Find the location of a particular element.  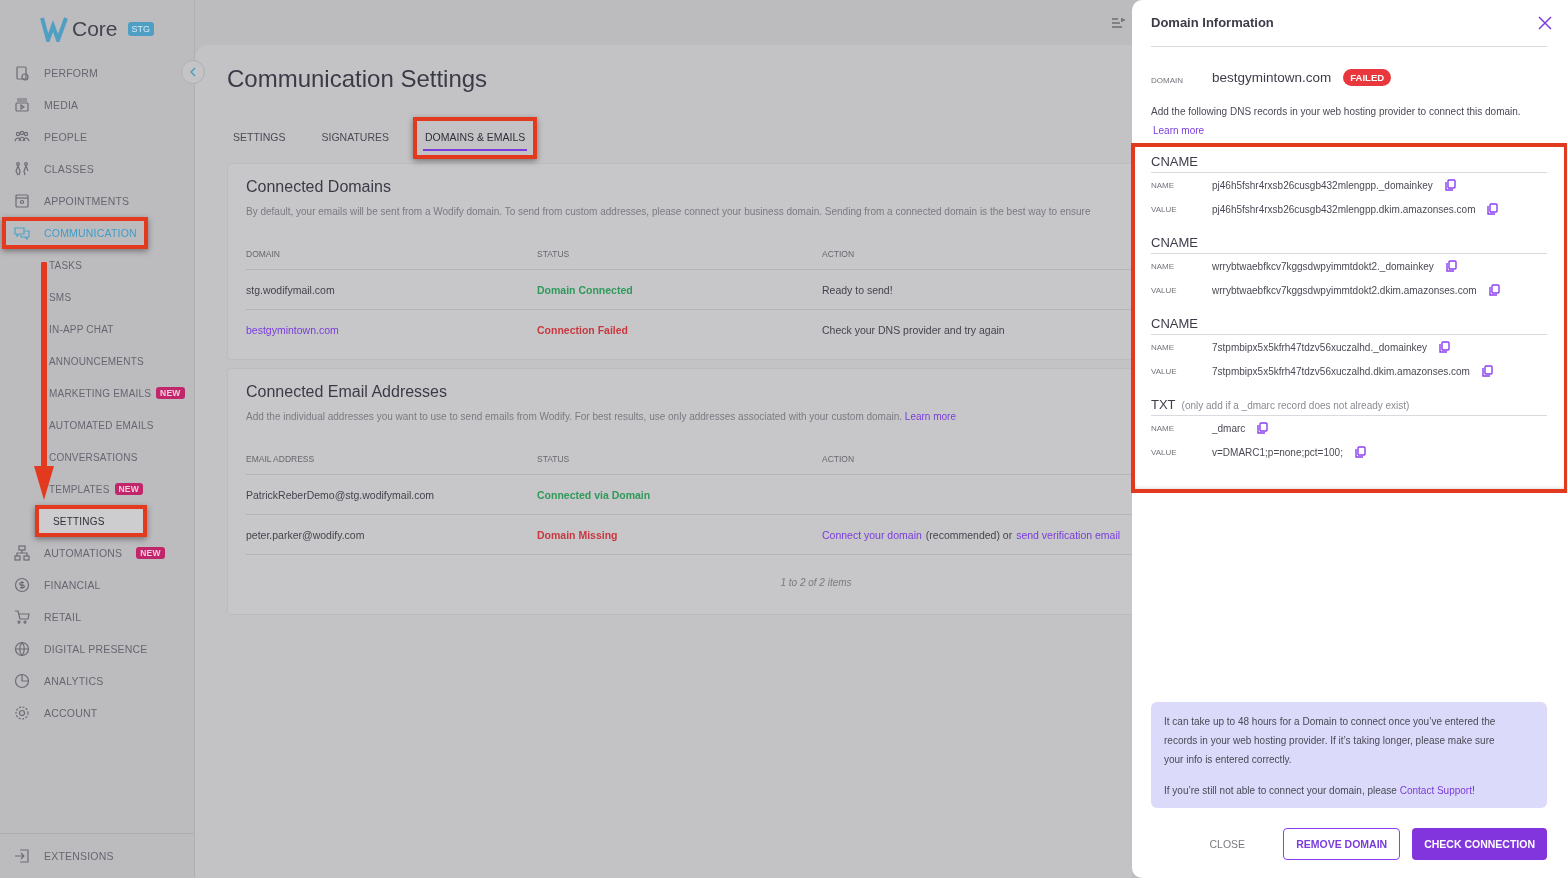

calendar-icon is located at coordinates (22, 201).